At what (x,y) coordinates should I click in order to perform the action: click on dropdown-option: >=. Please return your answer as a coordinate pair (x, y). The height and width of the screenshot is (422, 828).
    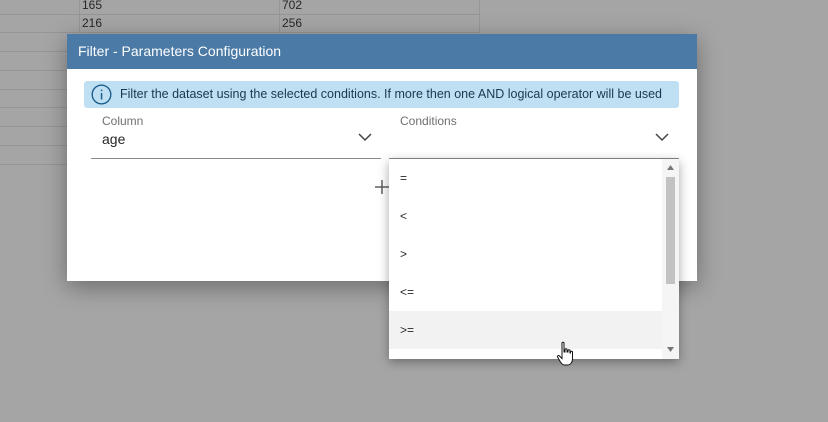
    Looking at the image, I should click on (525, 330).